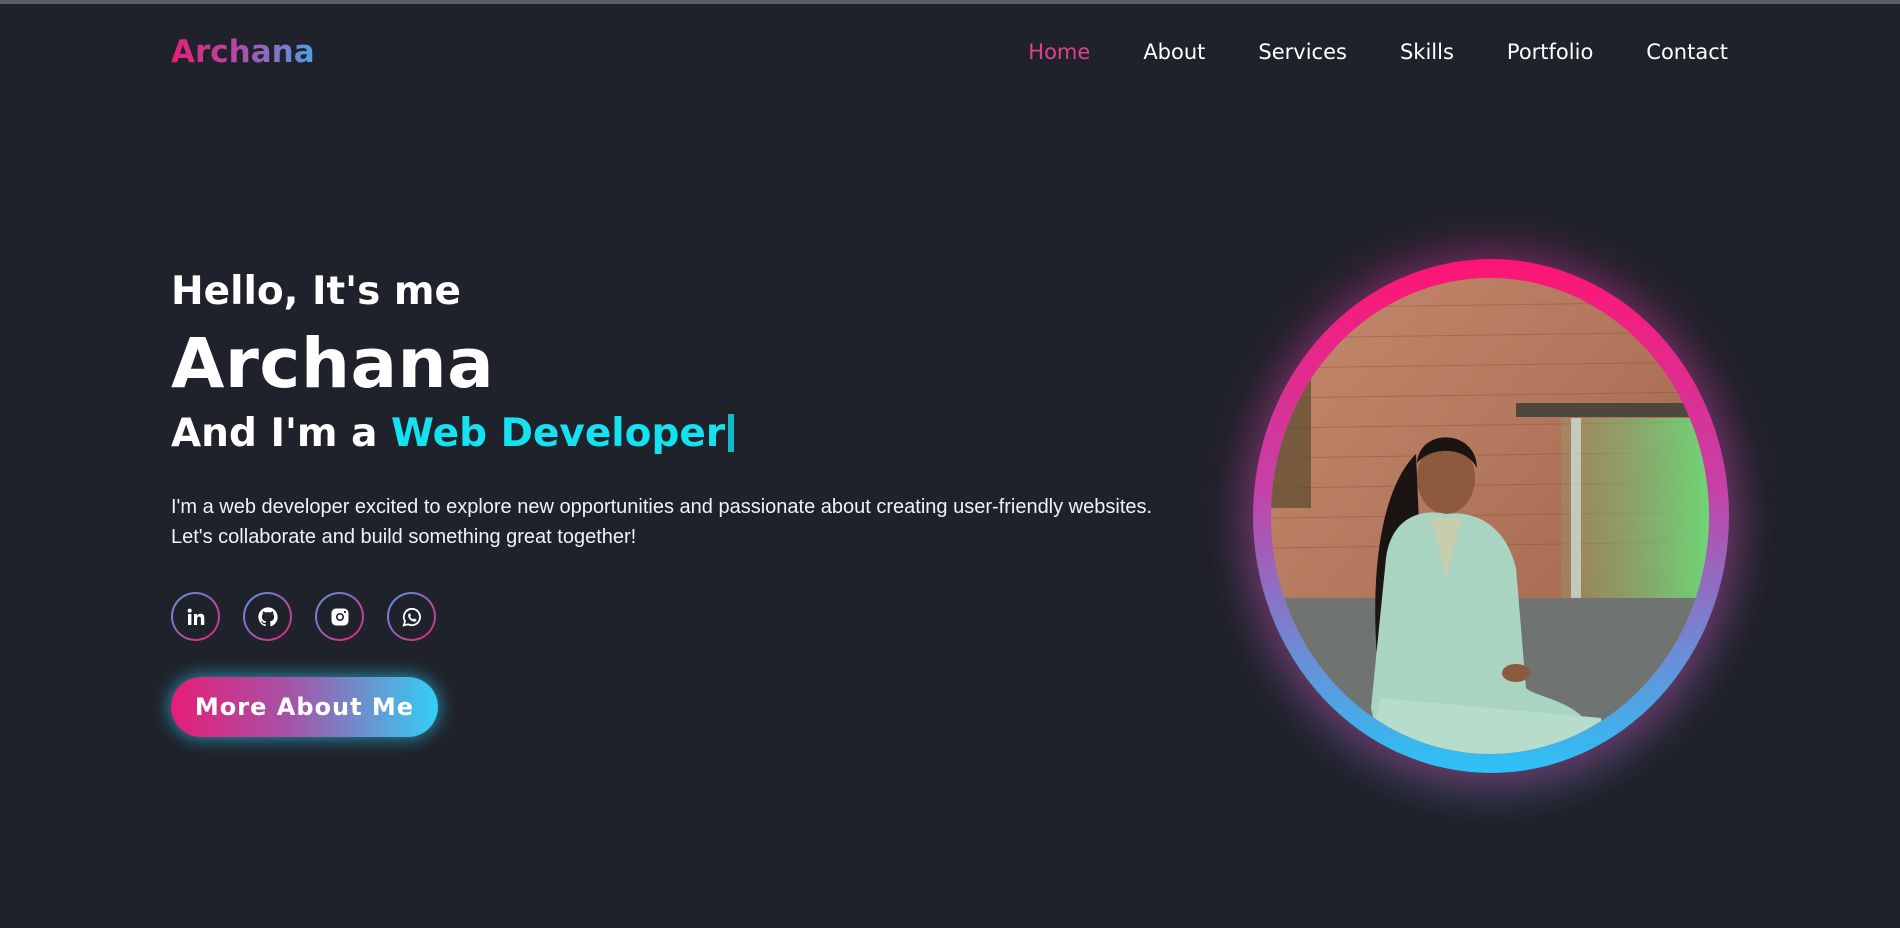  I want to click on profile-photo-illustration, so click(1490, 516).